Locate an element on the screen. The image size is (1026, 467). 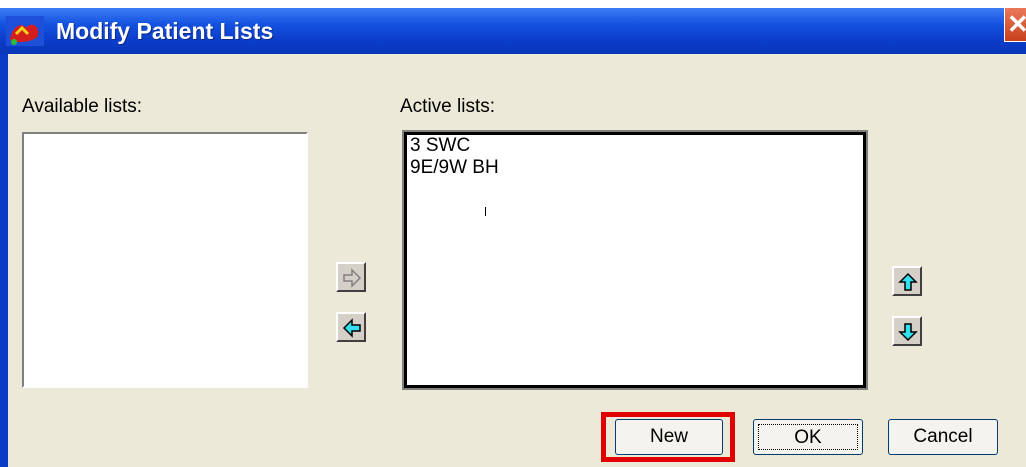
active-list-item: 3 SWC is located at coordinates (635, 146).